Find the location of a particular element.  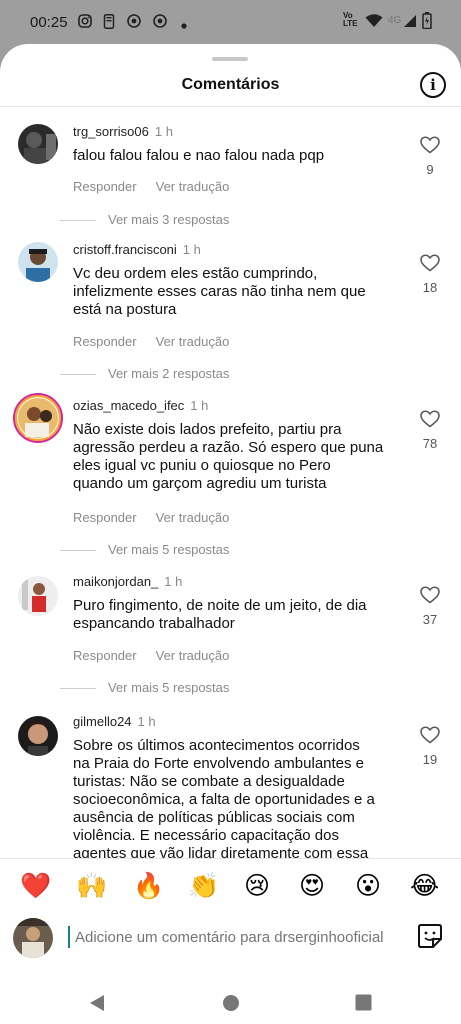

comment-text: falou falou falou e nao falou nada pqp is located at coordinates (199, 155).